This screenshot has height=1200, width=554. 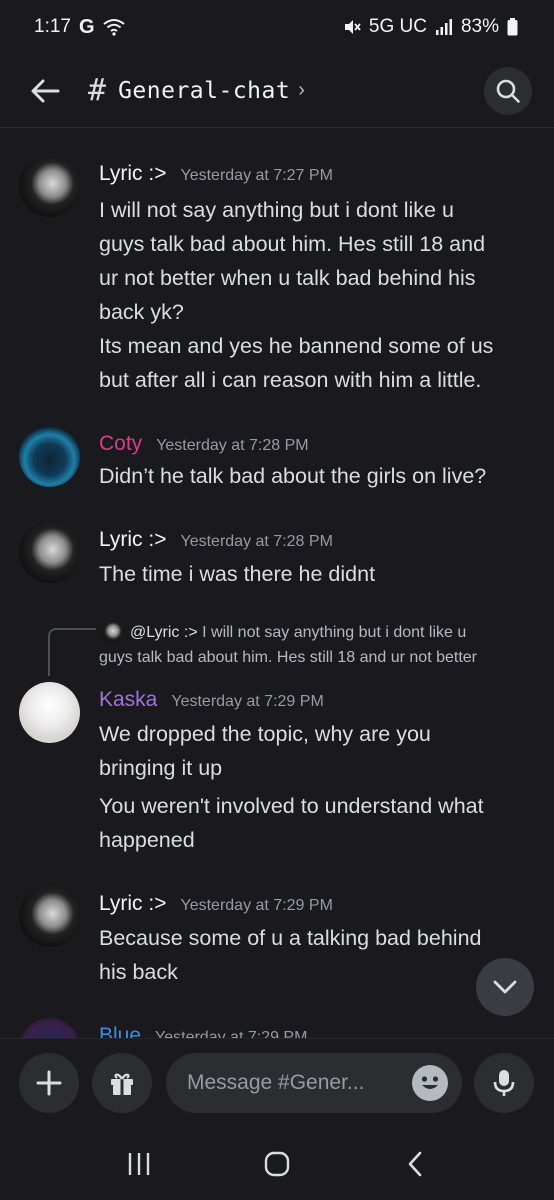 What do you see at coordinates (290, 938) in the screenshot?
I see `message-line: Because some of u a talking bad behind` at bounding box center [290, 938].